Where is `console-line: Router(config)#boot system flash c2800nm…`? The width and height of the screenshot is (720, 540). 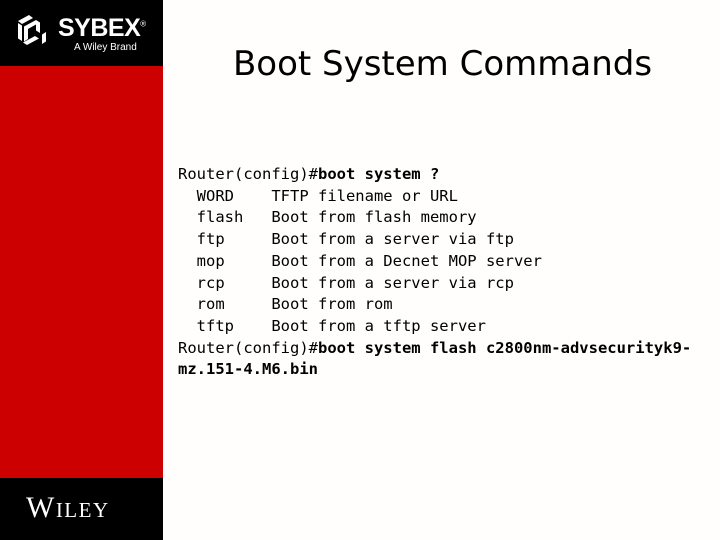
console-line: Router(config)#boot system flash c2800nm… is located at coordinates (443, 359).